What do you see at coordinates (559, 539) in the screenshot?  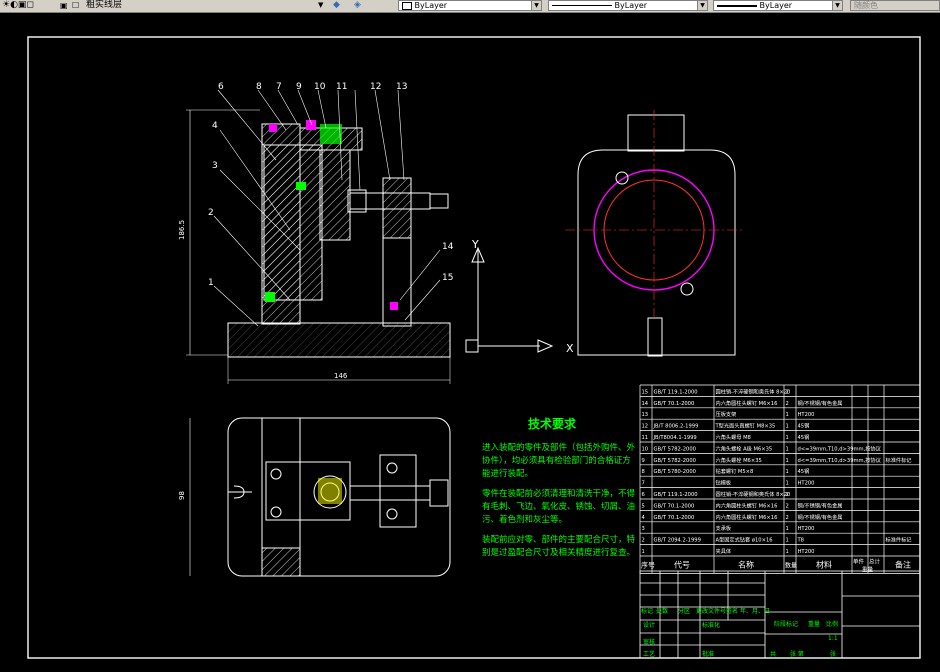 I see `tech-line: 装配前应对零、部件的主要配合尺寸，特` at bounding box center [559, 539].